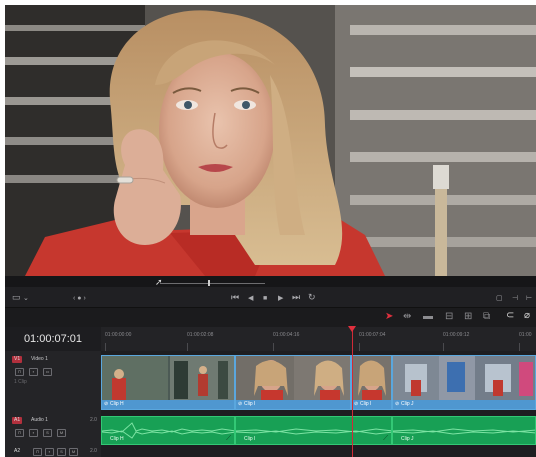 The height and width of the screenshot is (457, 536). I want to click on monitor-icon: ▭, so click(16, 297).